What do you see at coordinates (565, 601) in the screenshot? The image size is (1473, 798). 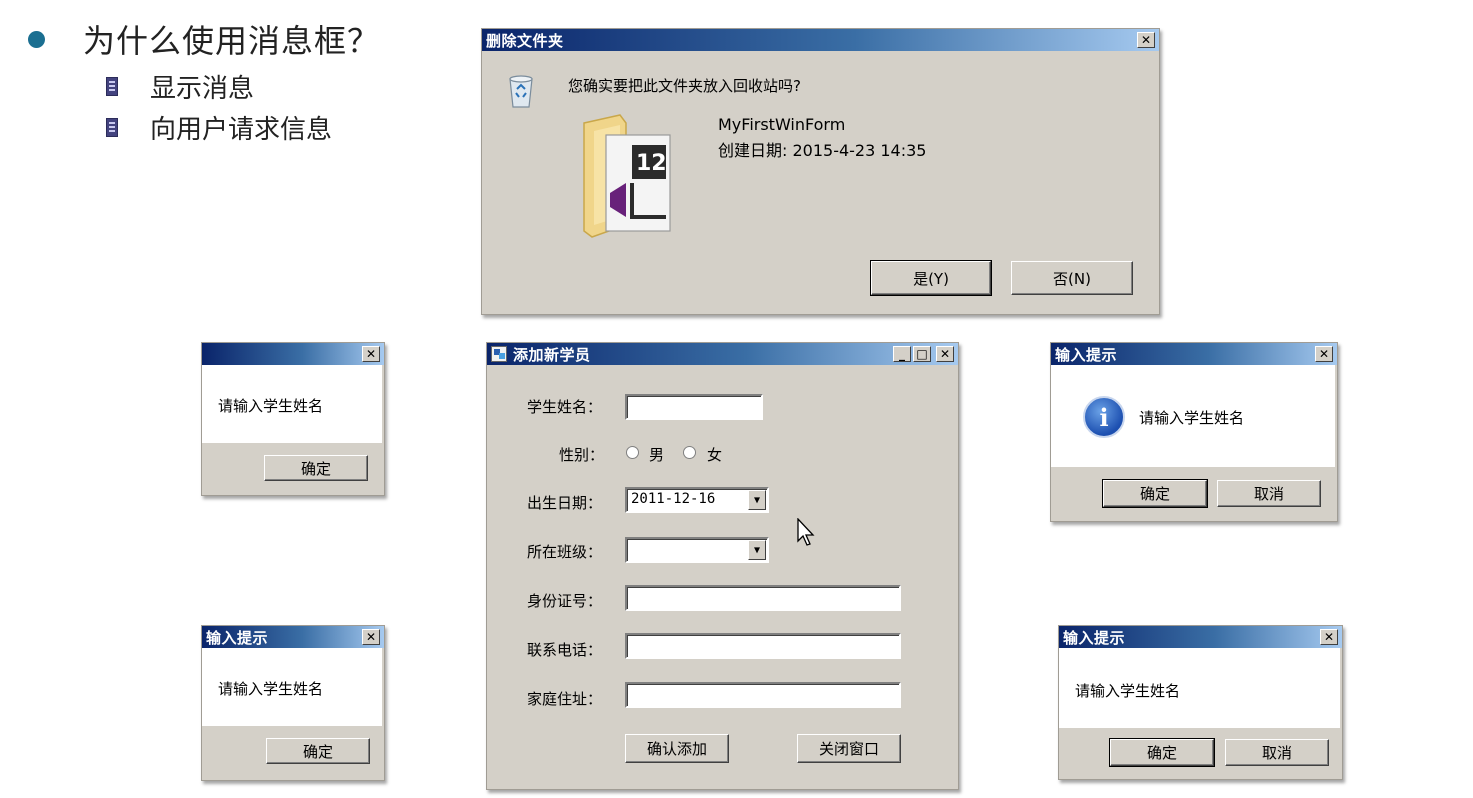 I see `id-number-label: 身份证号：` at bounding box center [565, 601].